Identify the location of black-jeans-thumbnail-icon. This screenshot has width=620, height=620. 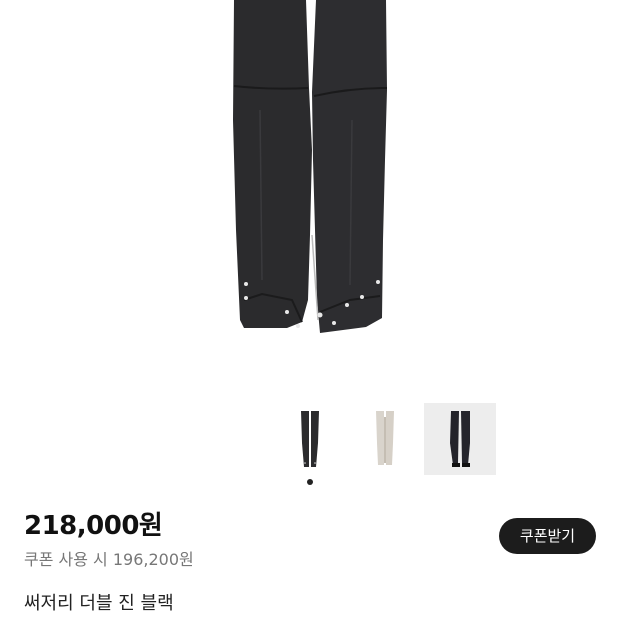
(310, 439).